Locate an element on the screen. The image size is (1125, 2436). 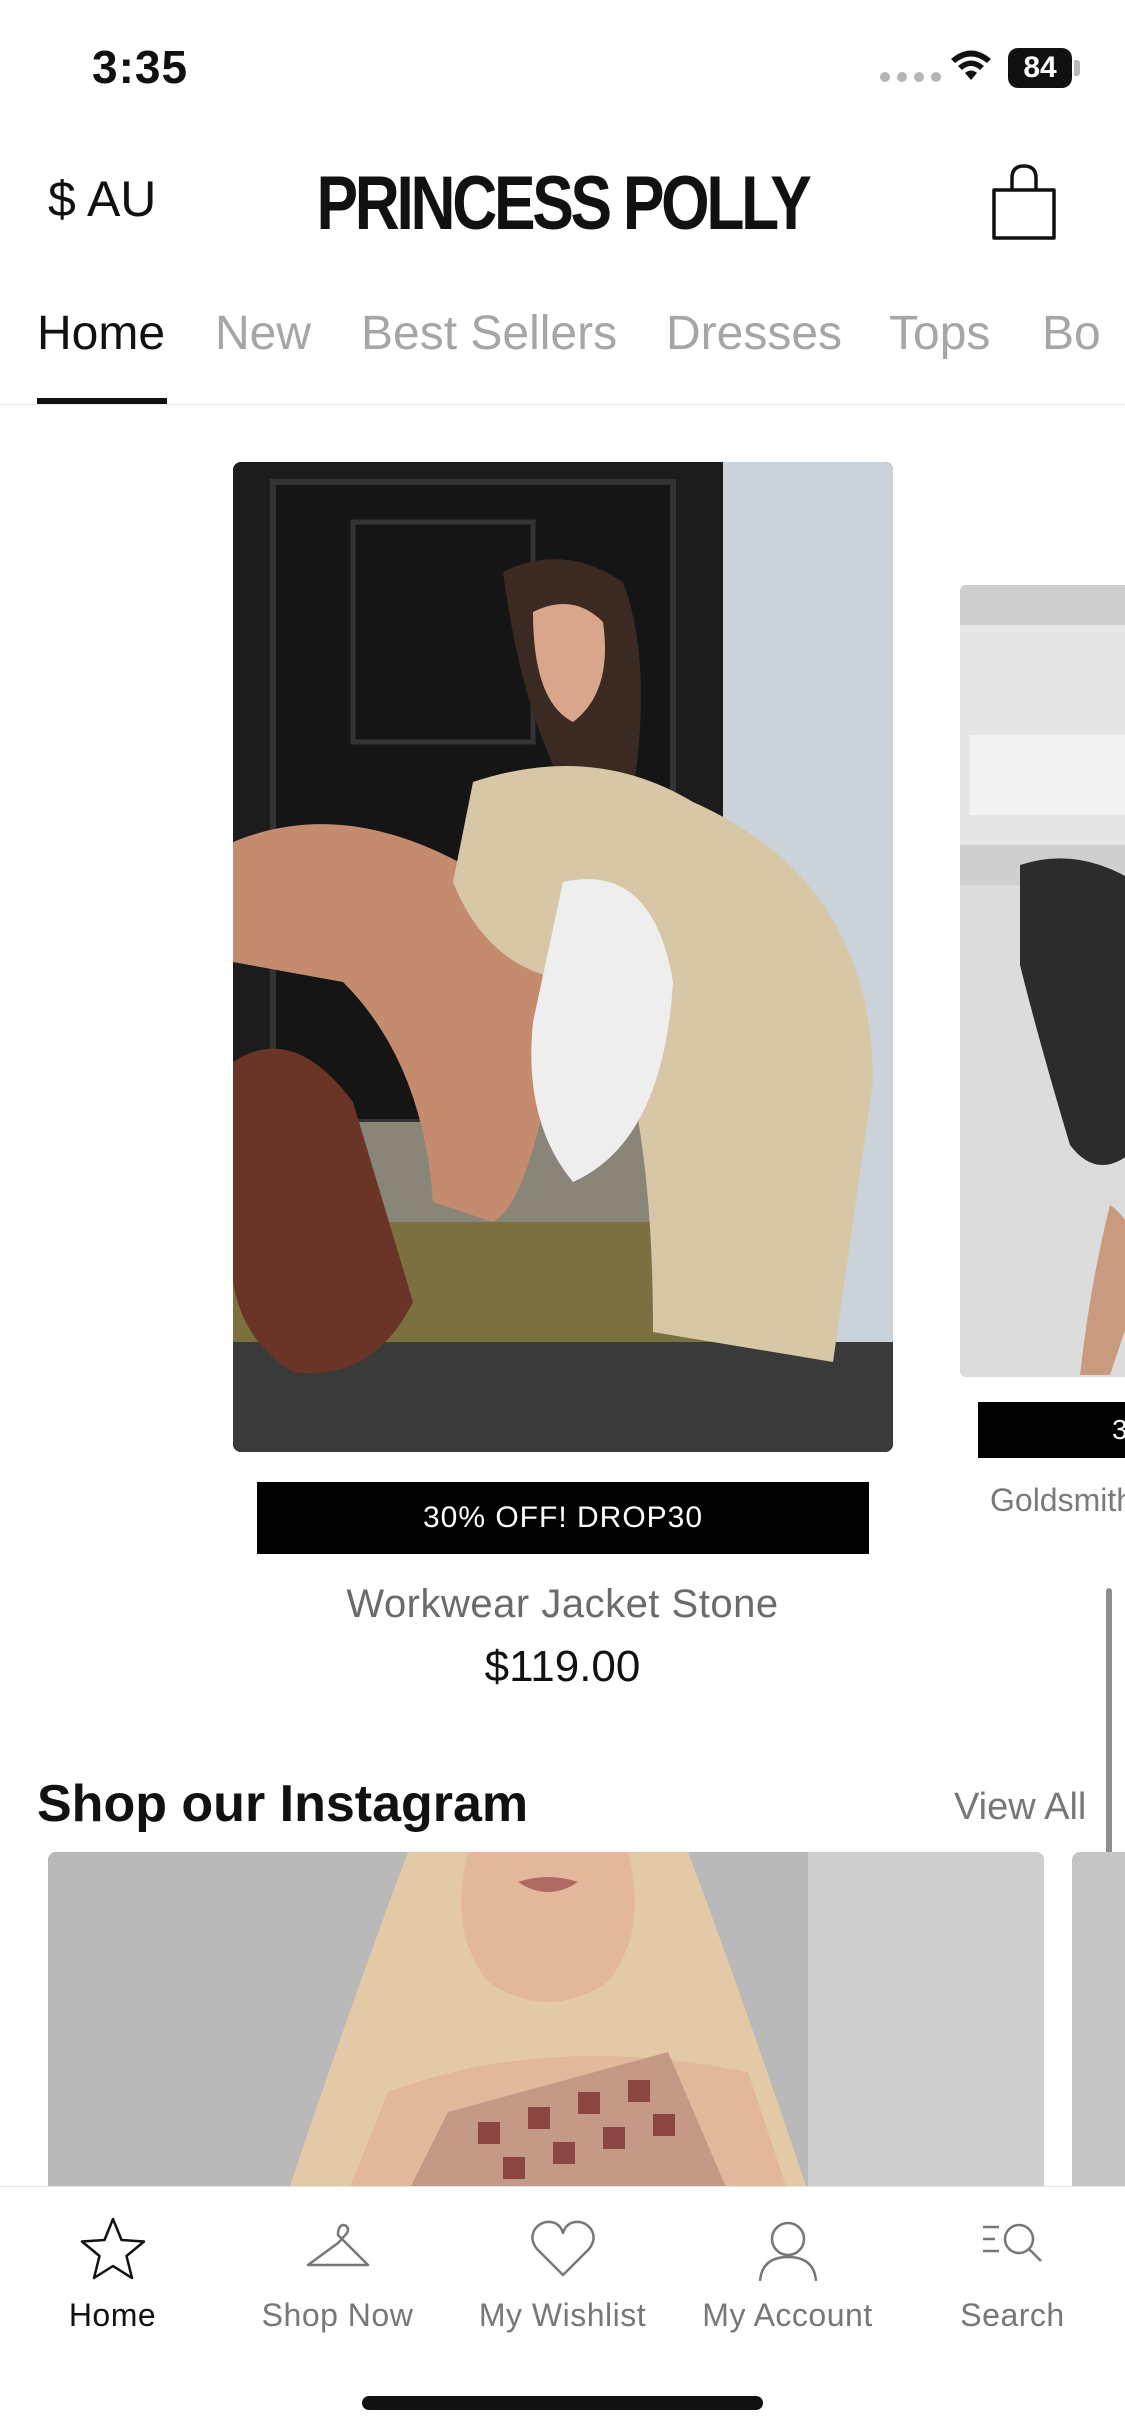
nav-my-wishlist: My Wishlist is located at coordinates (562, 2273).